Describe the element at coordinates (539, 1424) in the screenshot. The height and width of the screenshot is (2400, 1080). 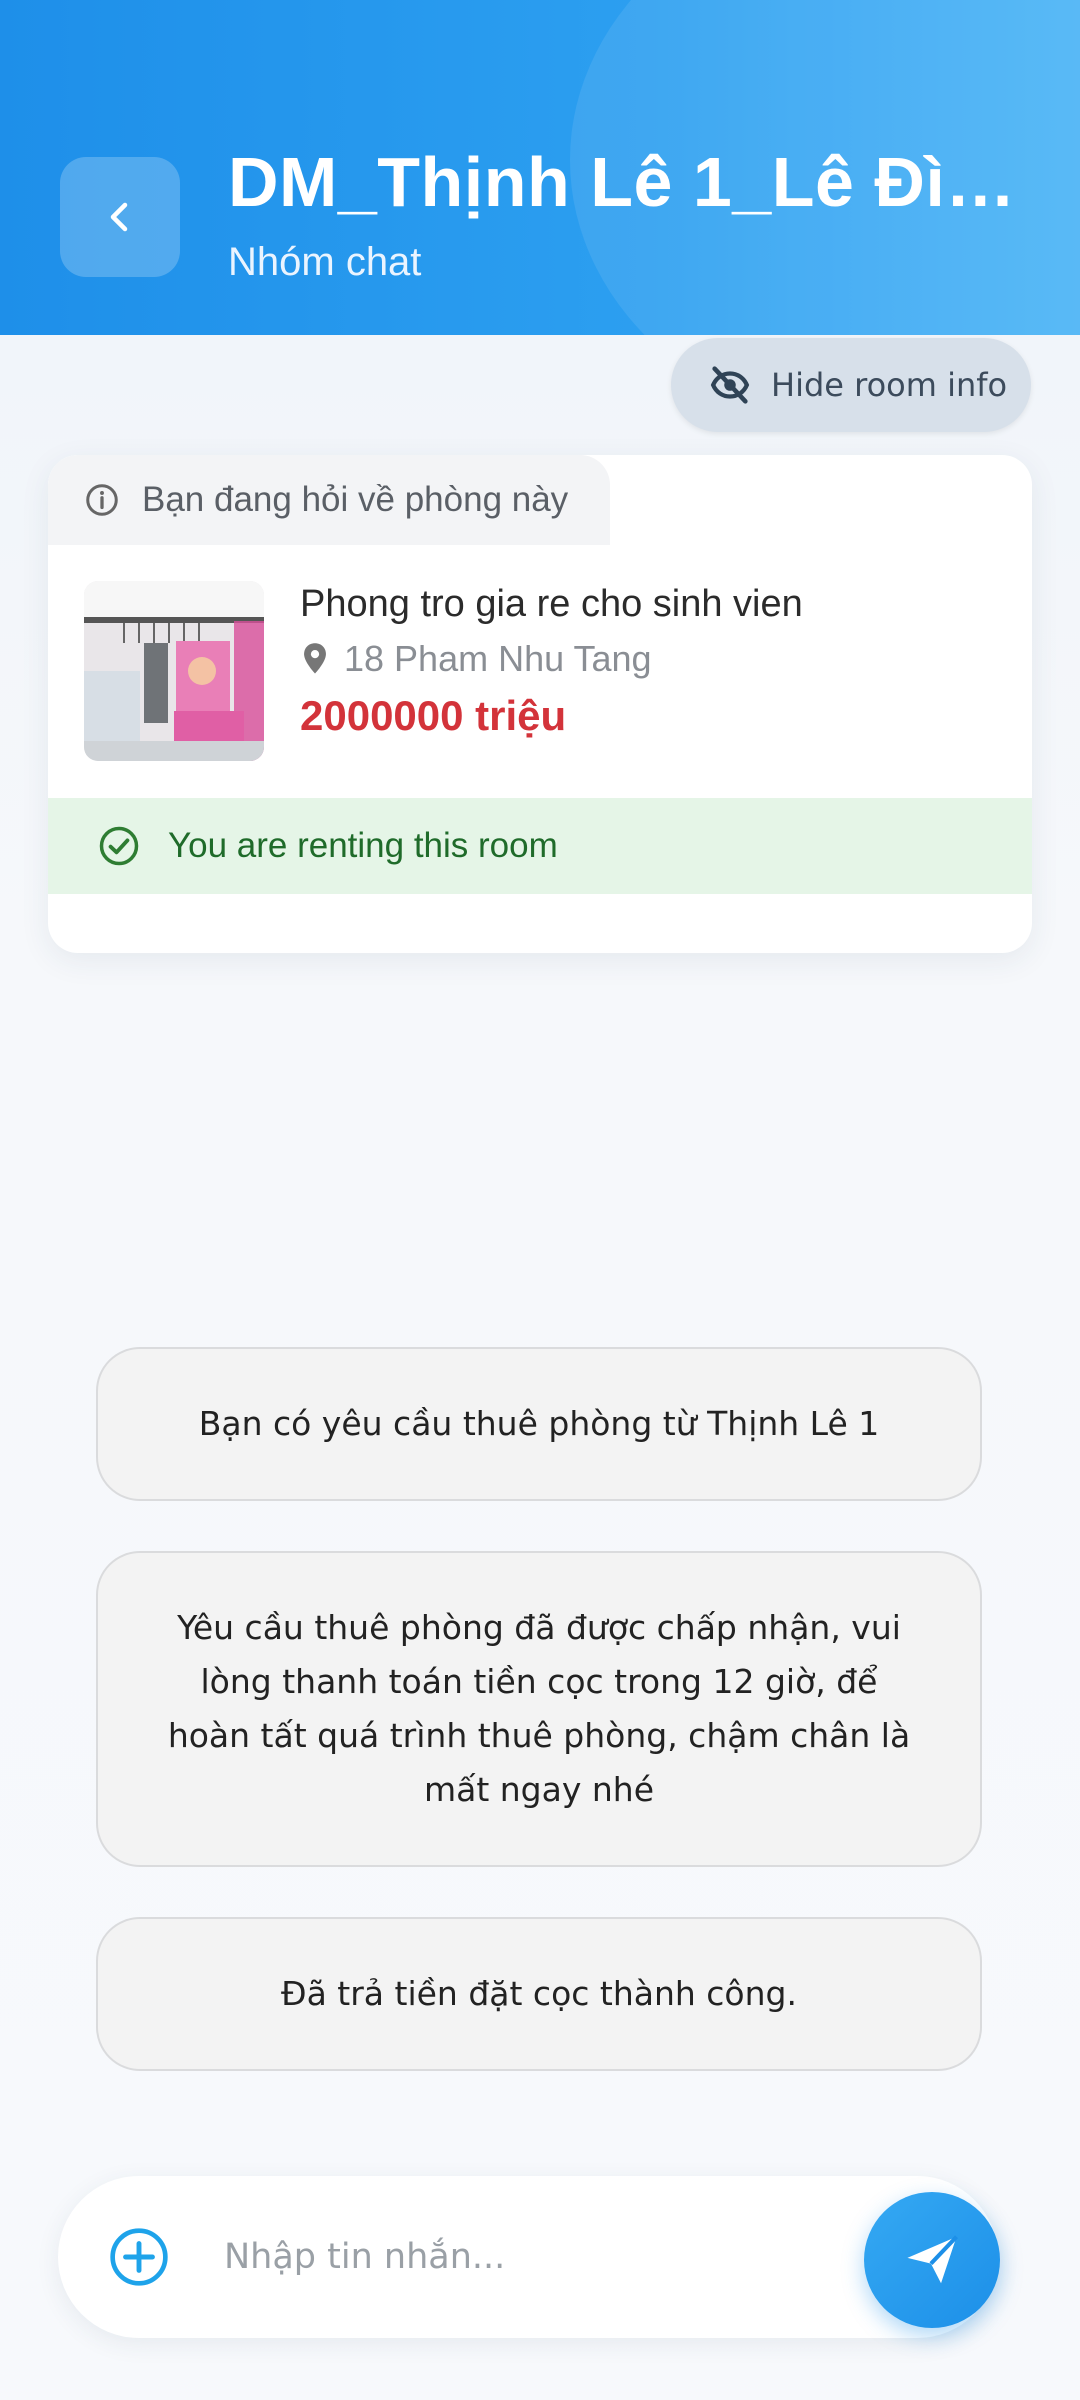
I see `system-message: Bạn có yêu cầu thuê phòng từ Thịnh Lê 1` at that location.